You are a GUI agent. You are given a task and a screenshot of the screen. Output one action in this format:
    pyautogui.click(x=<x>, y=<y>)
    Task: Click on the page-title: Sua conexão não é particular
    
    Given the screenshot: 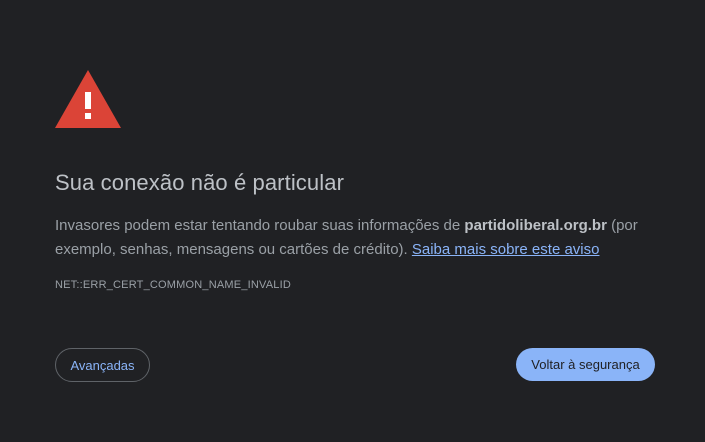 What is the action you would take?
    pyautogui.click(x=199, y=182)
    